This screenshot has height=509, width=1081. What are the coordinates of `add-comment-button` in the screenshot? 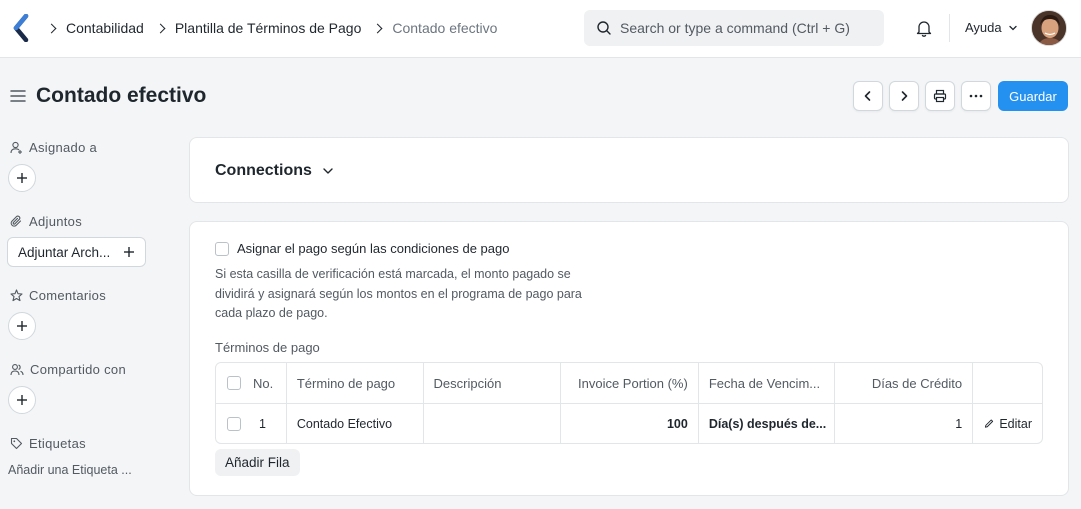 It's located at (22, 326).